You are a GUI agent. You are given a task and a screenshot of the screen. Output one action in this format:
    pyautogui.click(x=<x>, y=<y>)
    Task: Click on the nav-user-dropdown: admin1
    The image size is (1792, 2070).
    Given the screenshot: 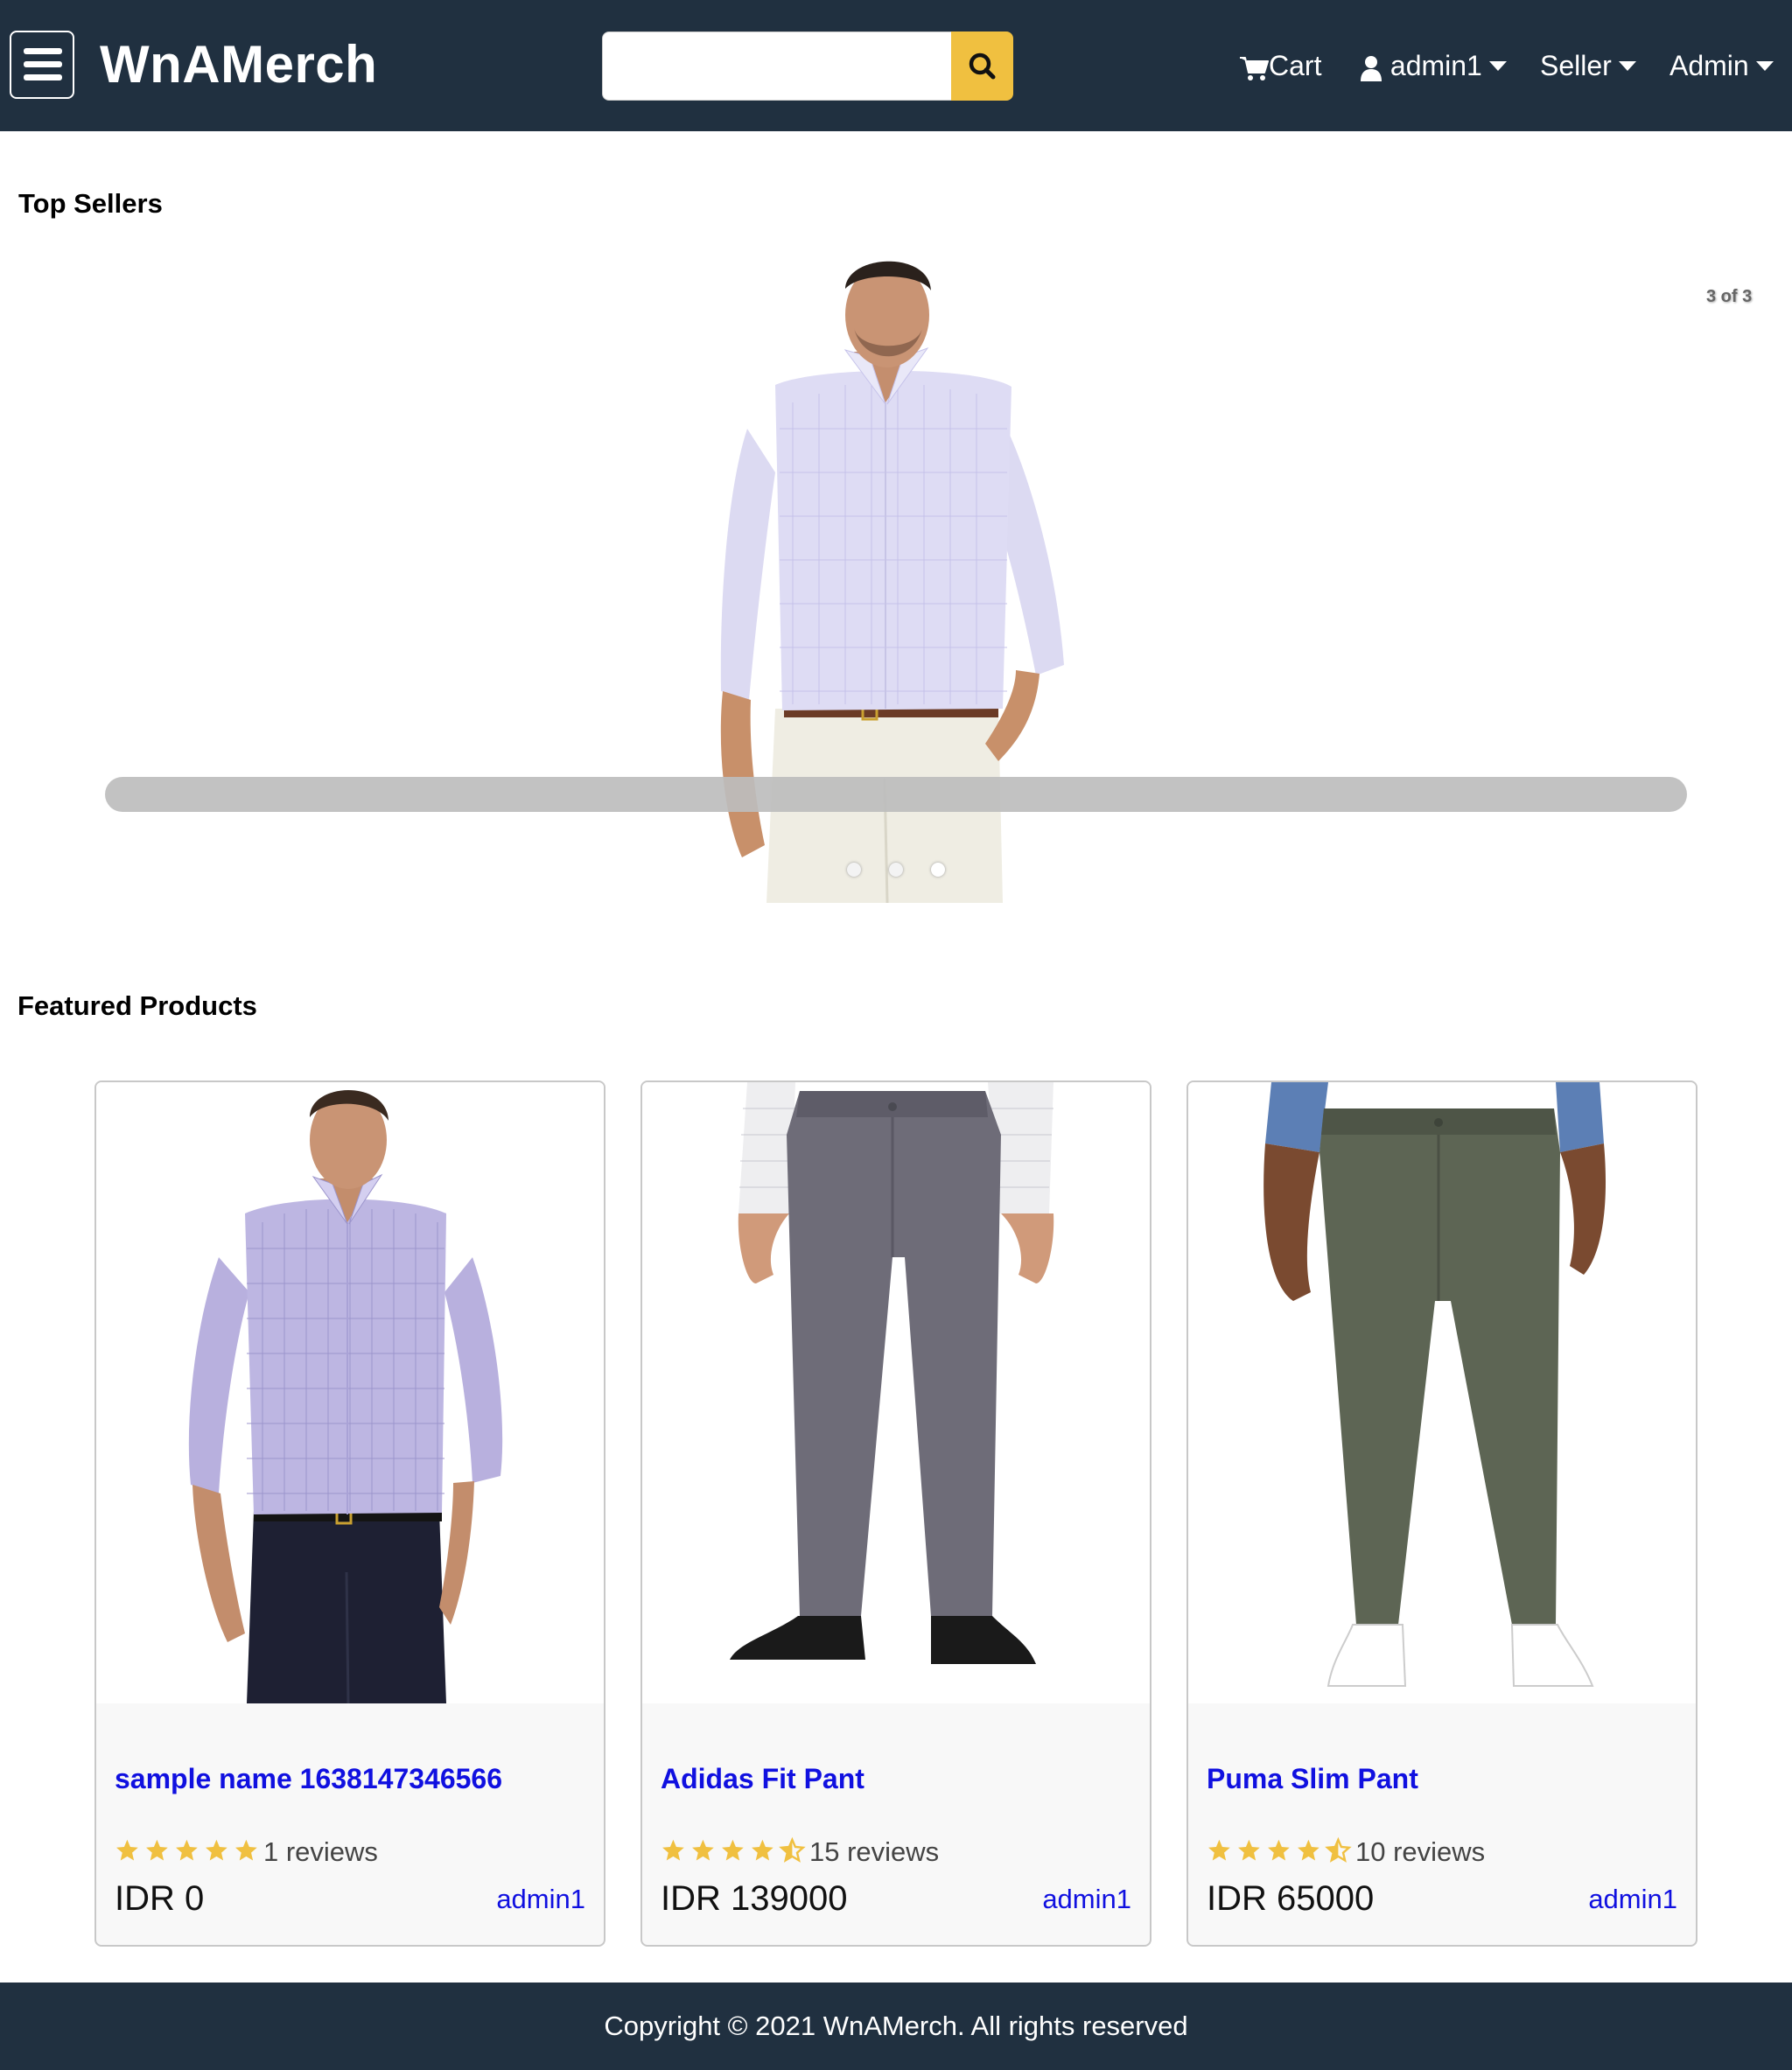 What is the action you would take?
    pyautogui.click(x=1433, y=65)
    